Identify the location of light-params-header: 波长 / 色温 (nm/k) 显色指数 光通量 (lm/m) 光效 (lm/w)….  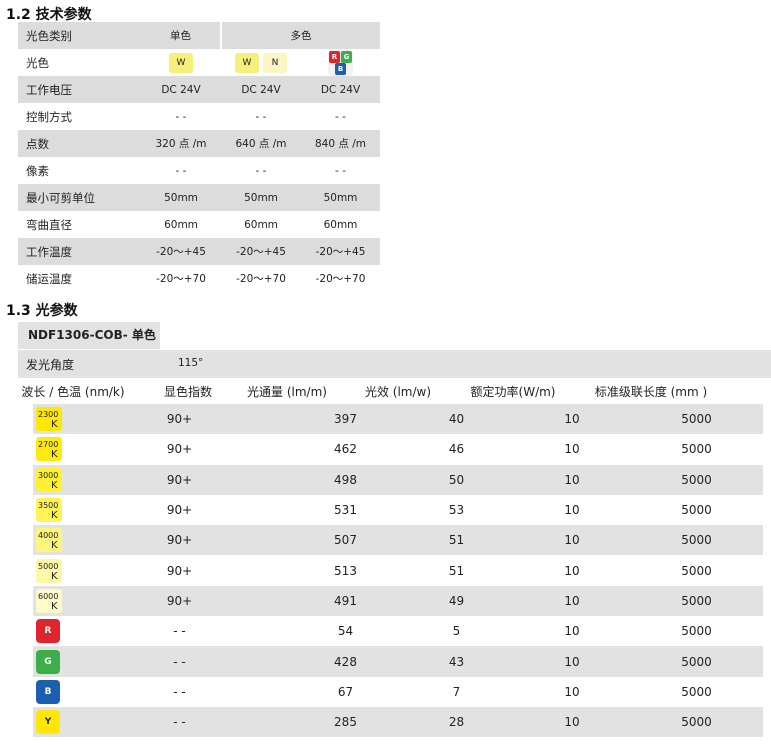
(394, 391).